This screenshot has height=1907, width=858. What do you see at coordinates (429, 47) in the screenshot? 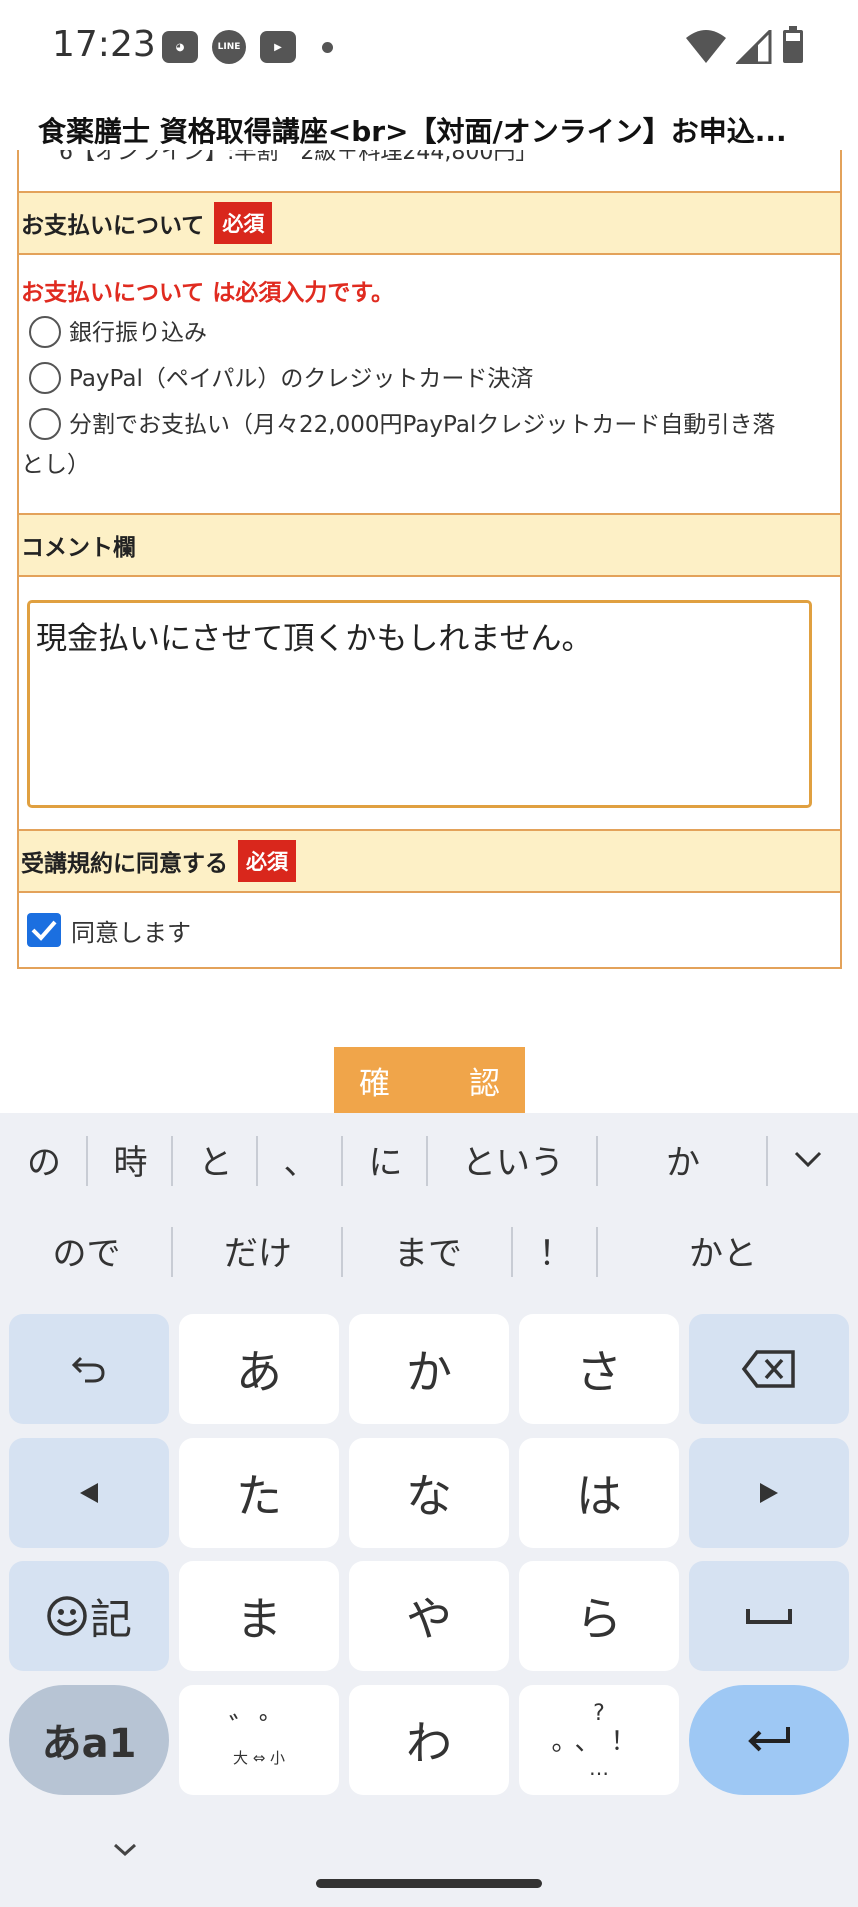
I see `status-bar: 17:23 ◕ LINE ▶` at bounding box center [429, 47].